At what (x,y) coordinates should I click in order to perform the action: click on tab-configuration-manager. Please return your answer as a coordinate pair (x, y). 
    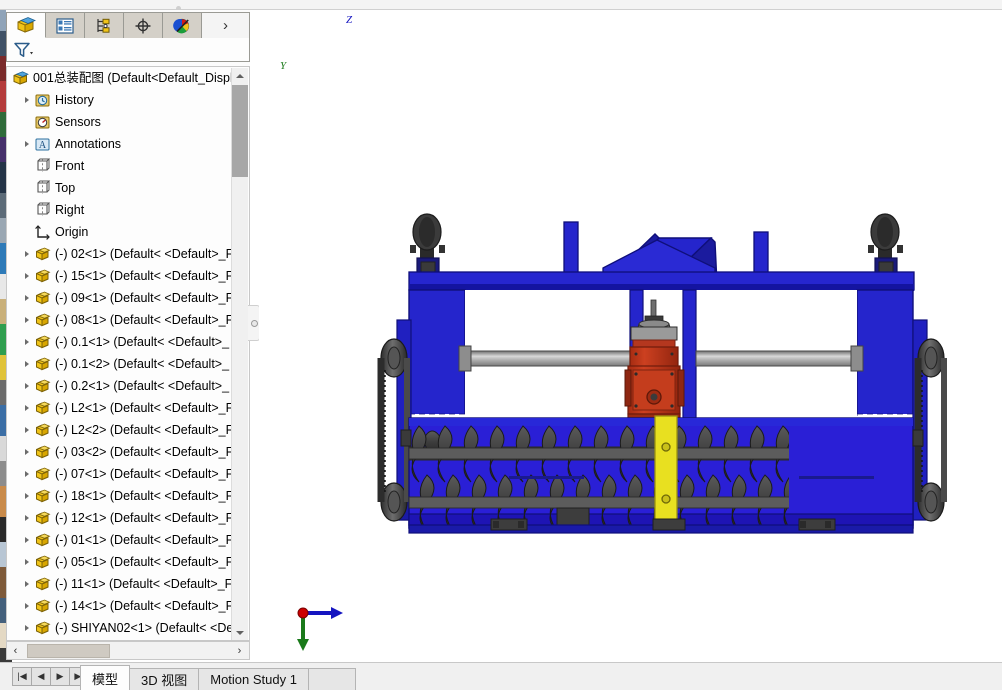
    Looking at the image, I should click on (104, 25).